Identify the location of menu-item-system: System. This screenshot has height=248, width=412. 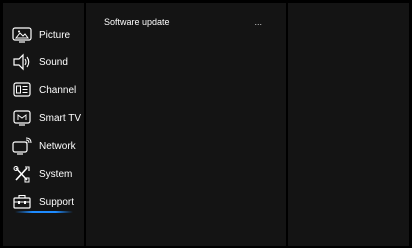
(47, 174).